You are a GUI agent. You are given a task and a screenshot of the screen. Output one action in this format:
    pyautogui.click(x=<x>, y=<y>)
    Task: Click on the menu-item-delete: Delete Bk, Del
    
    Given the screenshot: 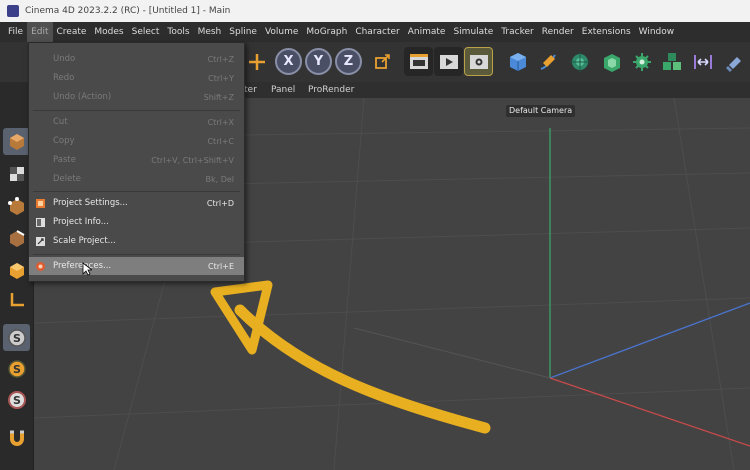 What is the action you would take?
    pyautogui.click(x=136, y=179)
    